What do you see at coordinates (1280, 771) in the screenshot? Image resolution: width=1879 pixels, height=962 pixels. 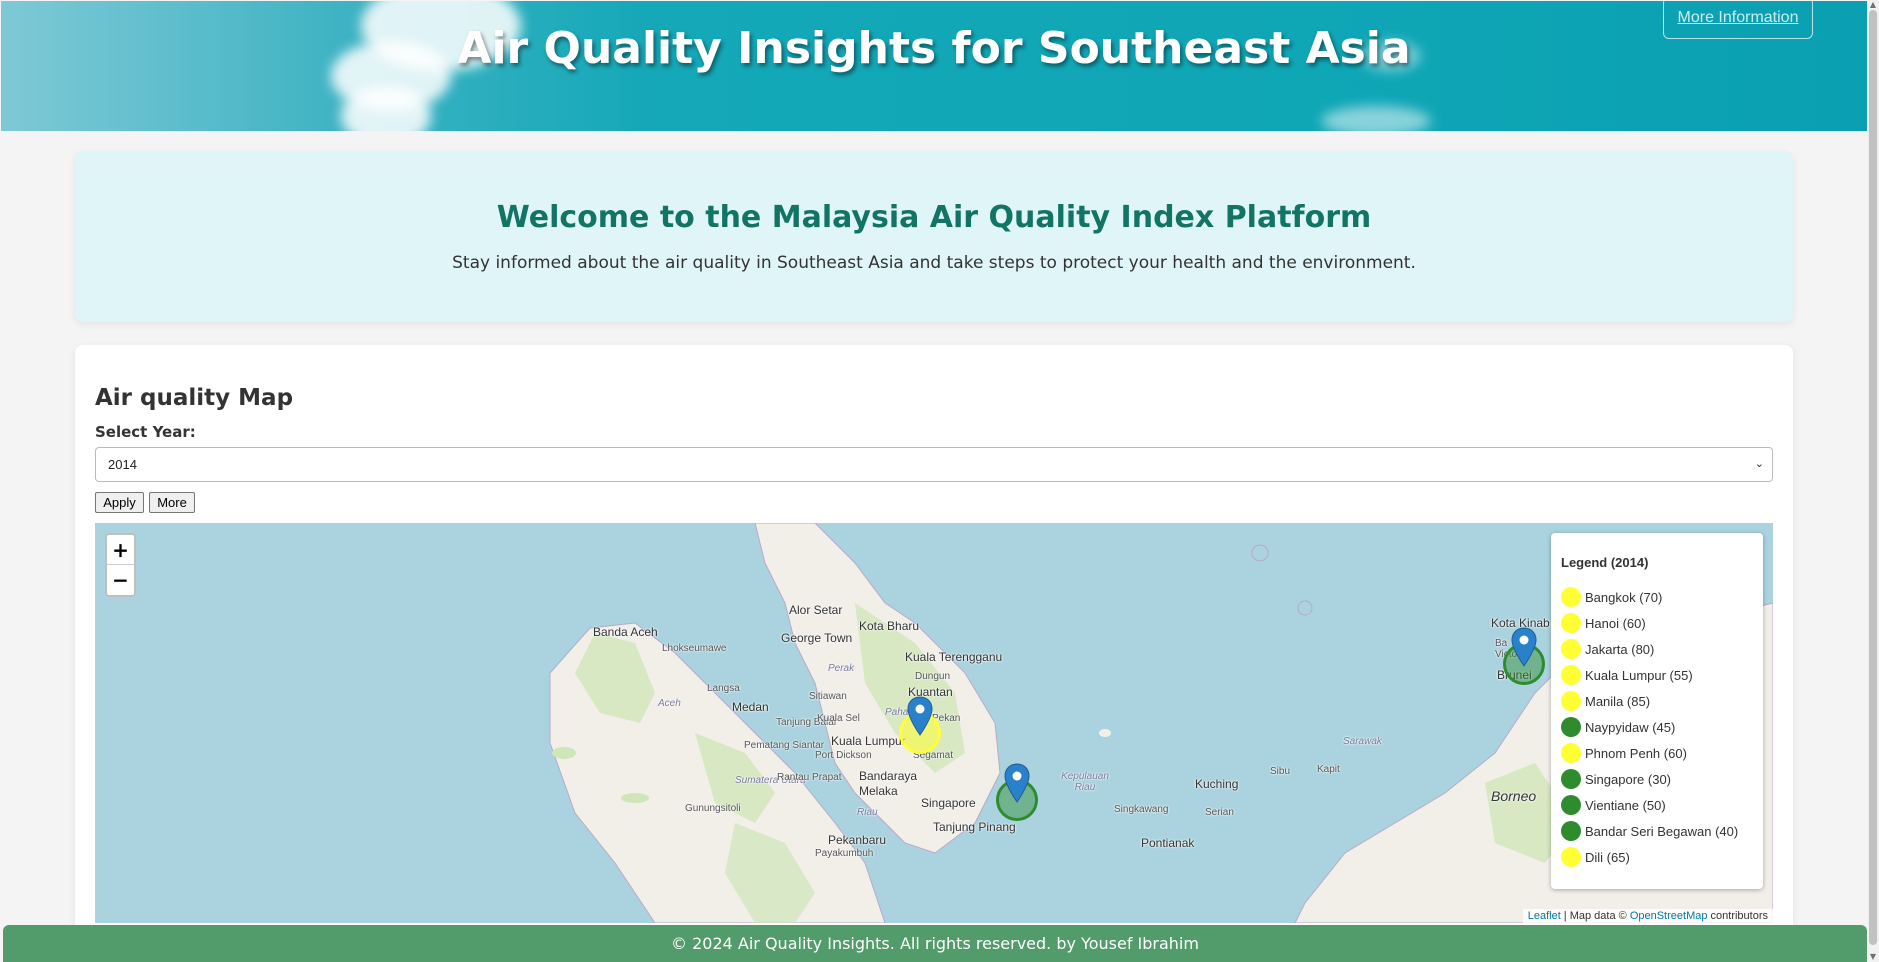 I see `map-label: Sibu` at bounding box center [1280, 771].